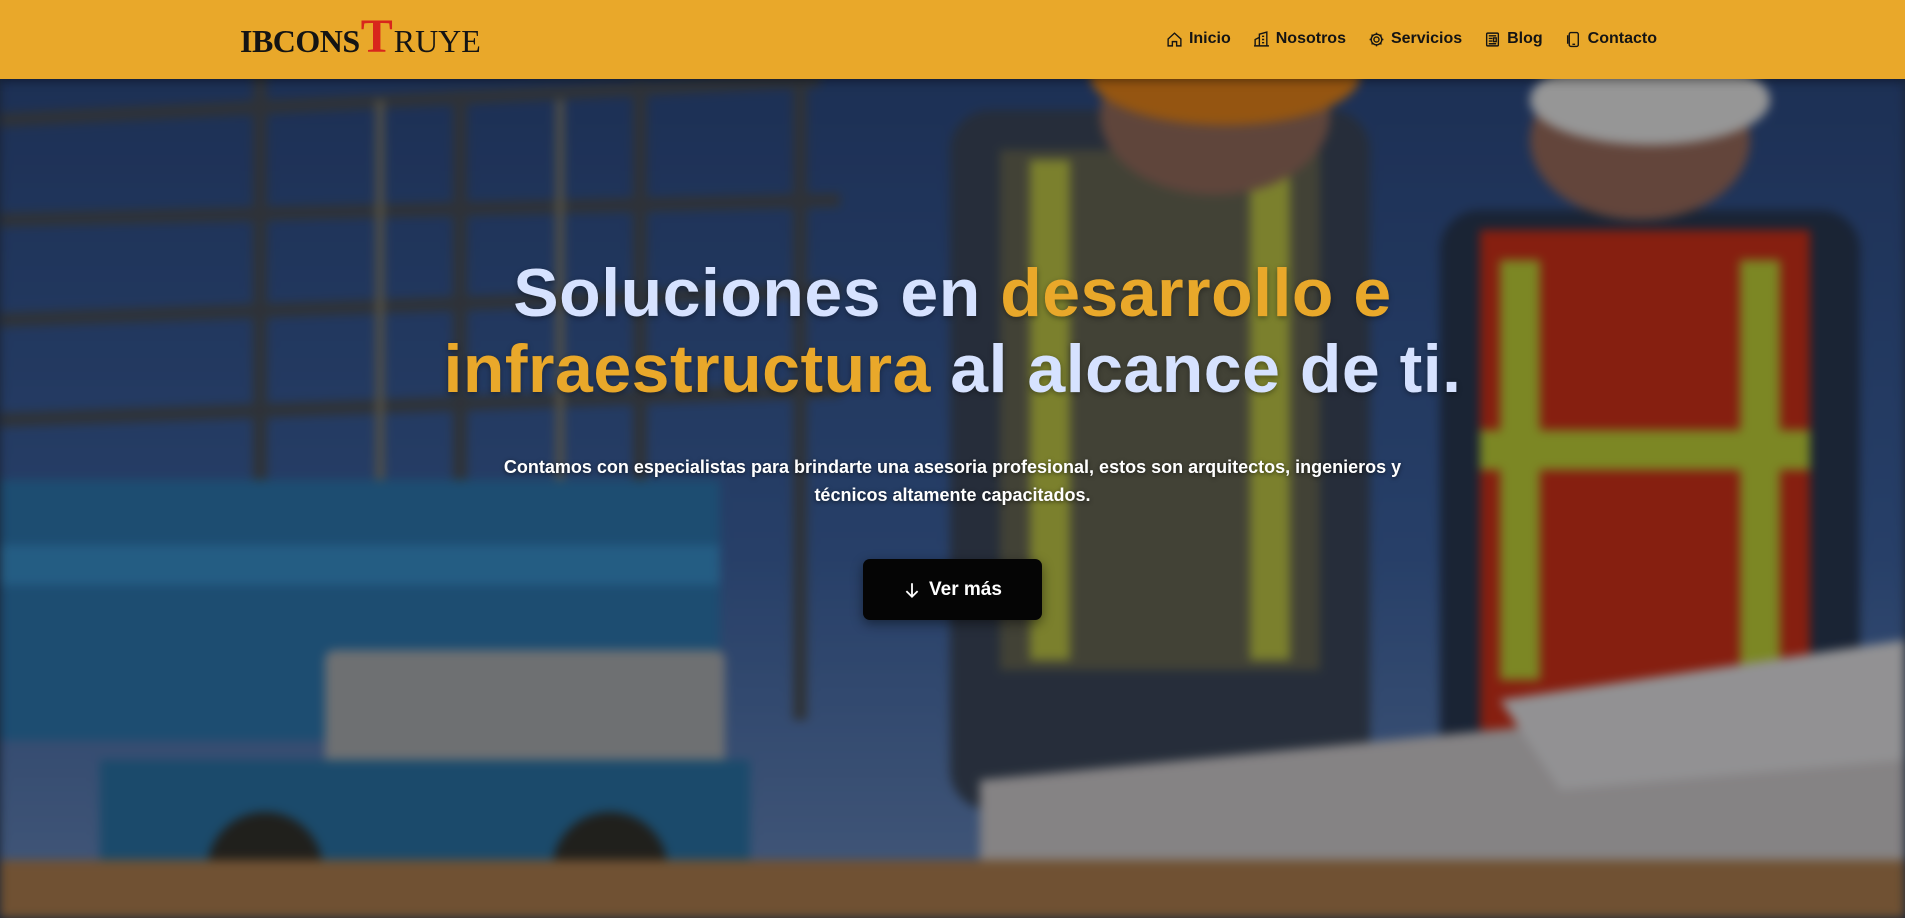 This screenshot has width=1905, height=918. I want to click on ver-mas-label: Ver más, so click(965, 589).